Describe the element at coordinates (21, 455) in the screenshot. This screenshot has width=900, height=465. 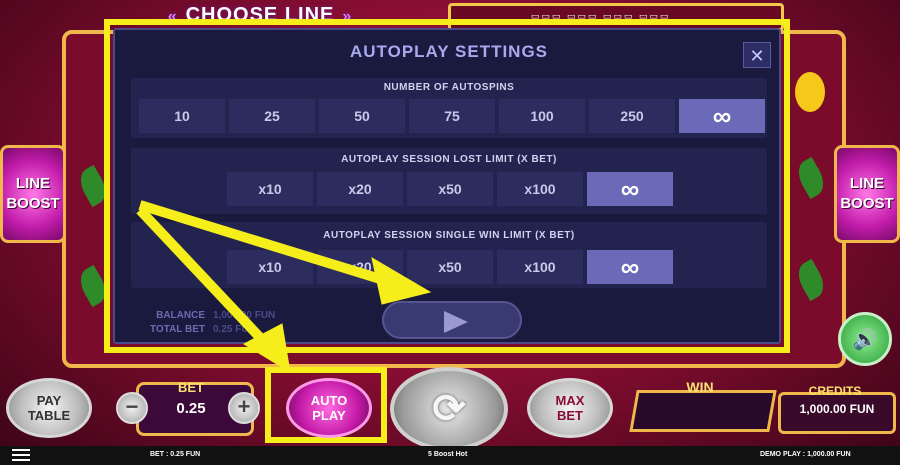
I see `menu-icon` at that location.